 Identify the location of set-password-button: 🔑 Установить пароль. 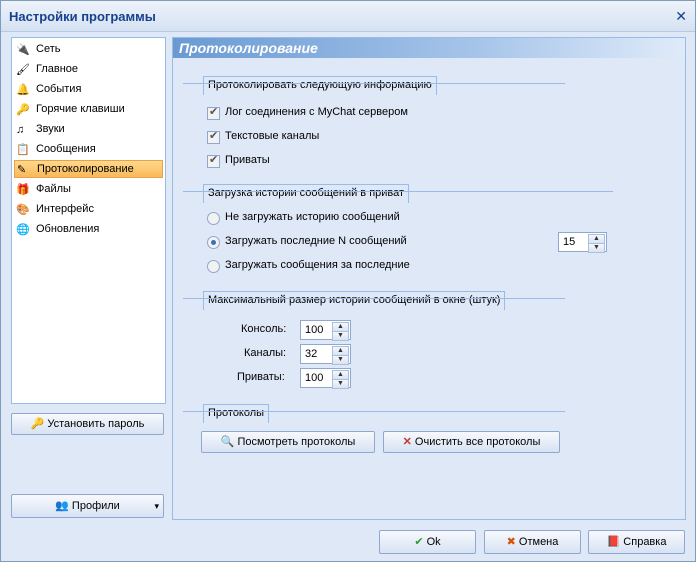
(87, 424).